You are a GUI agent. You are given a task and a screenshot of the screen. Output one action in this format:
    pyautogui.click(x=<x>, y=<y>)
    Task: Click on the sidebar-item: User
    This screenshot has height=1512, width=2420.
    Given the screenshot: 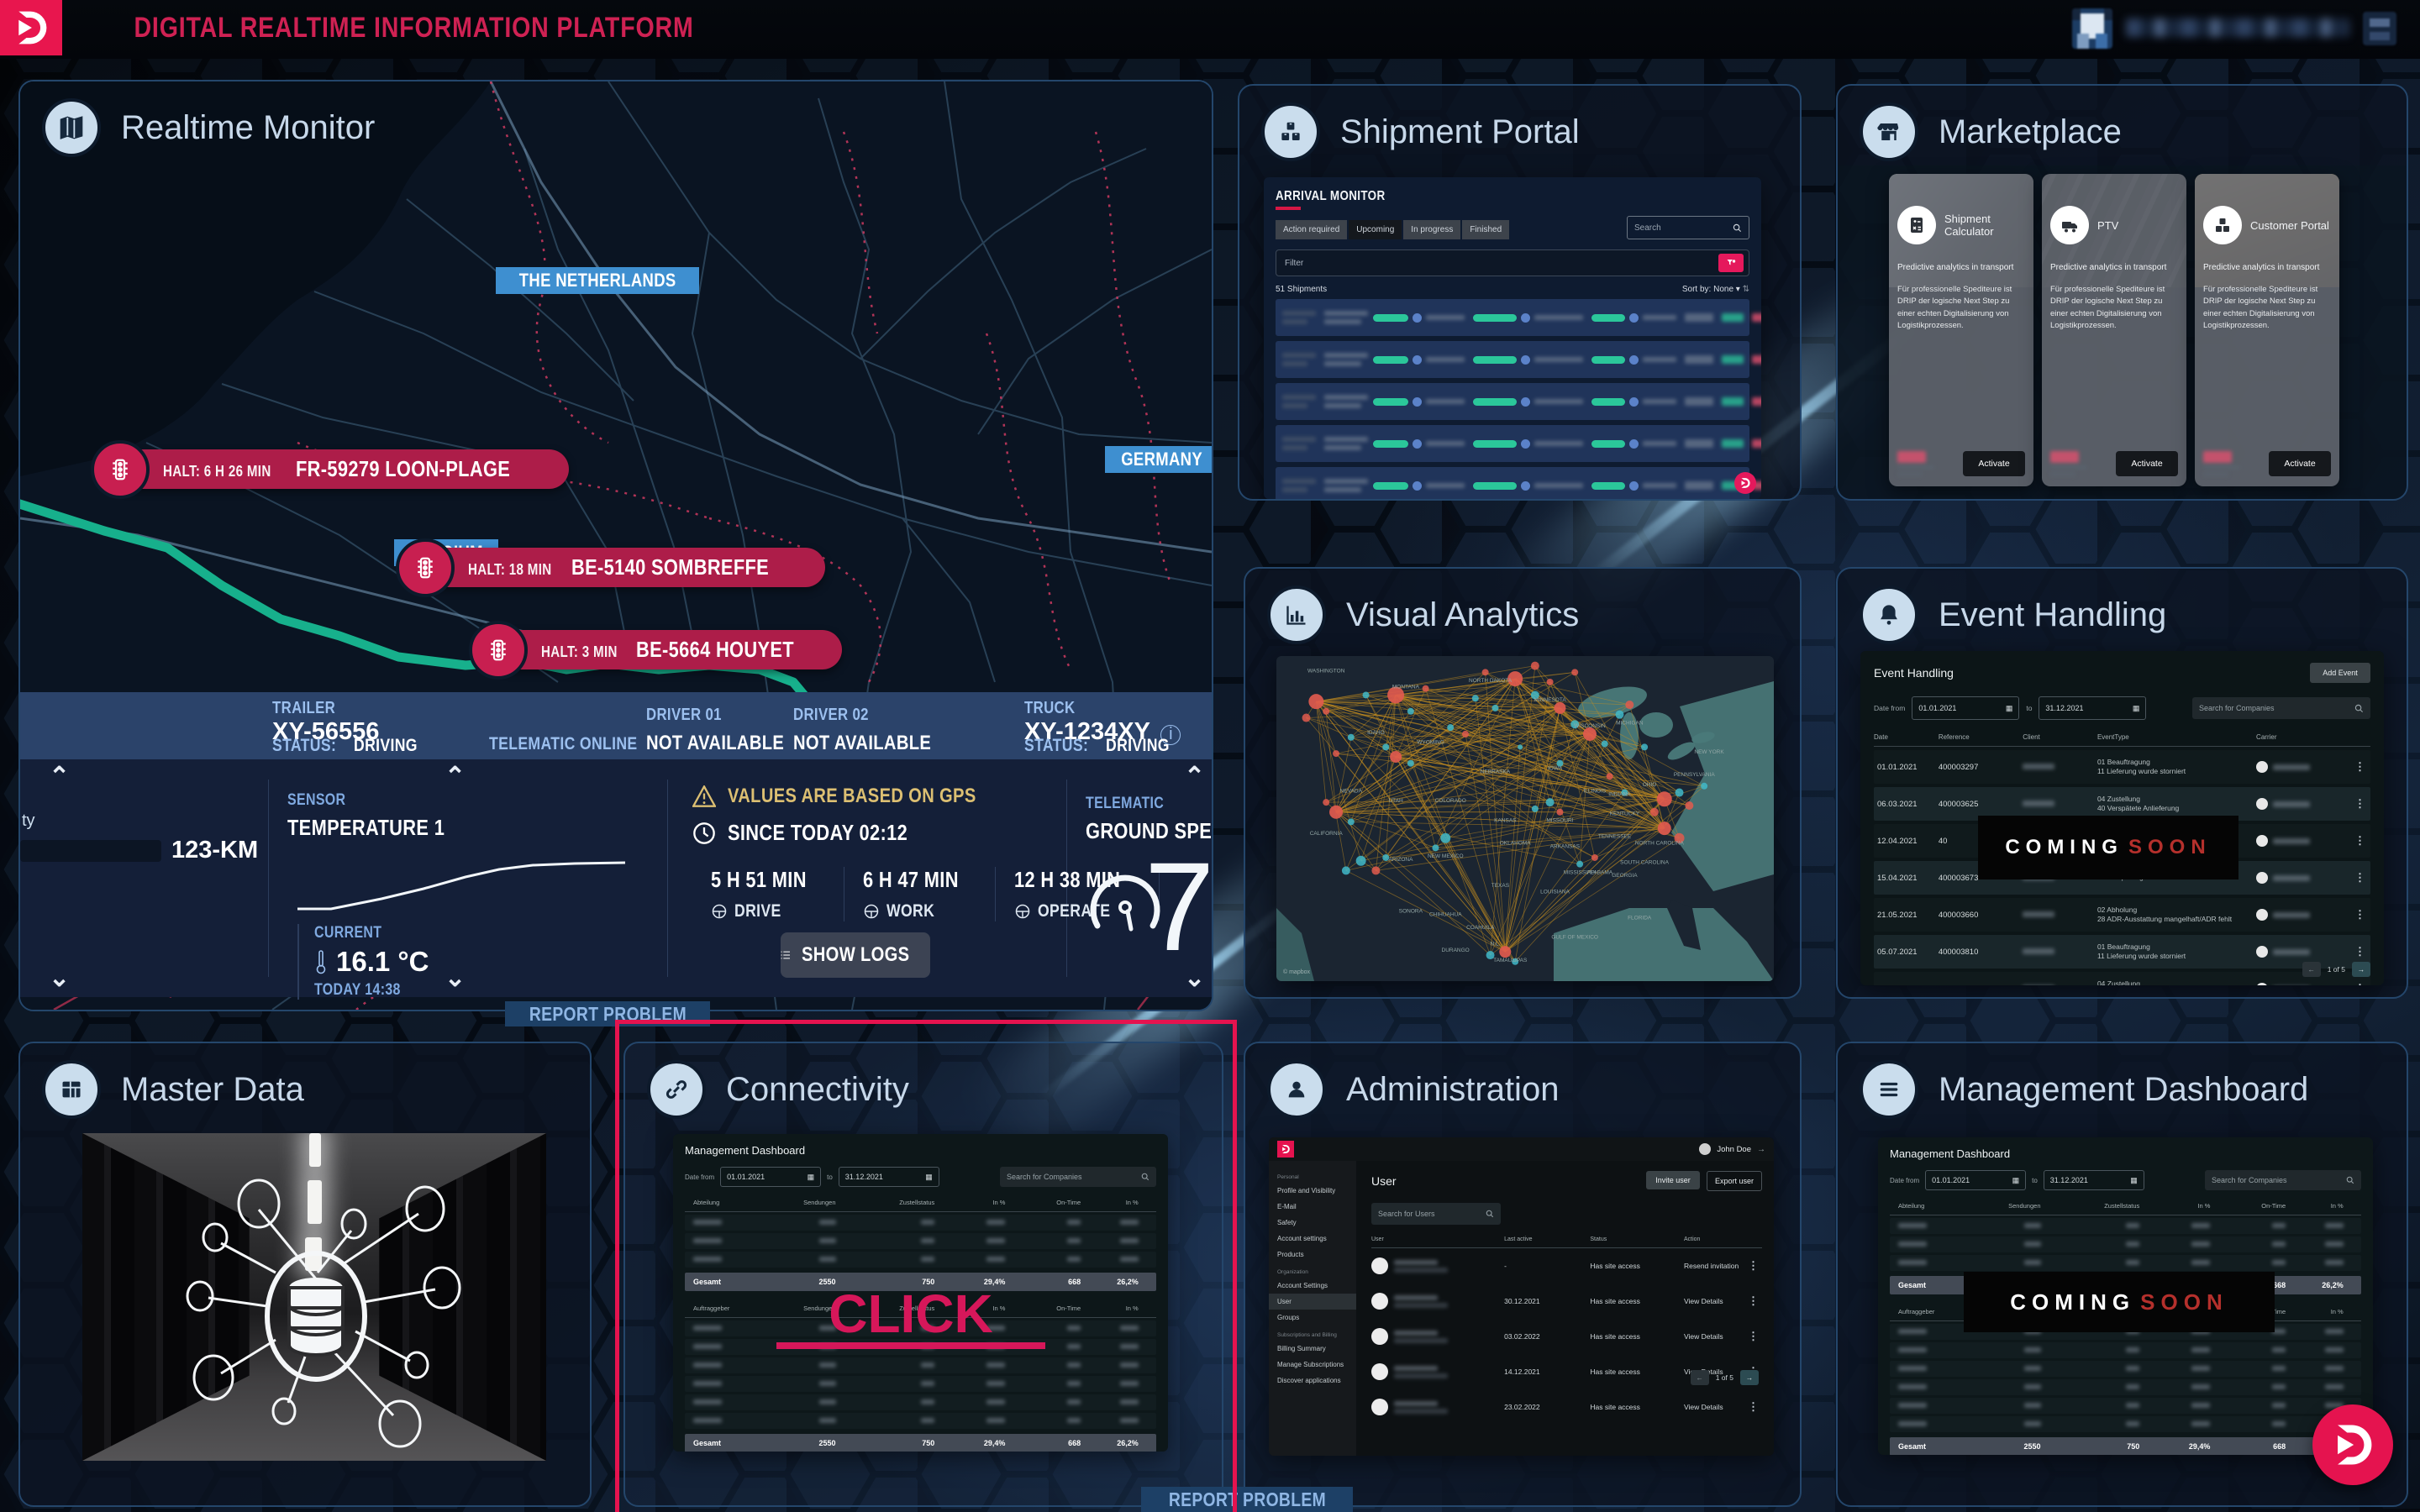 What is the action you would take?
    pyautogui.click(x=1313, y=1302)
    